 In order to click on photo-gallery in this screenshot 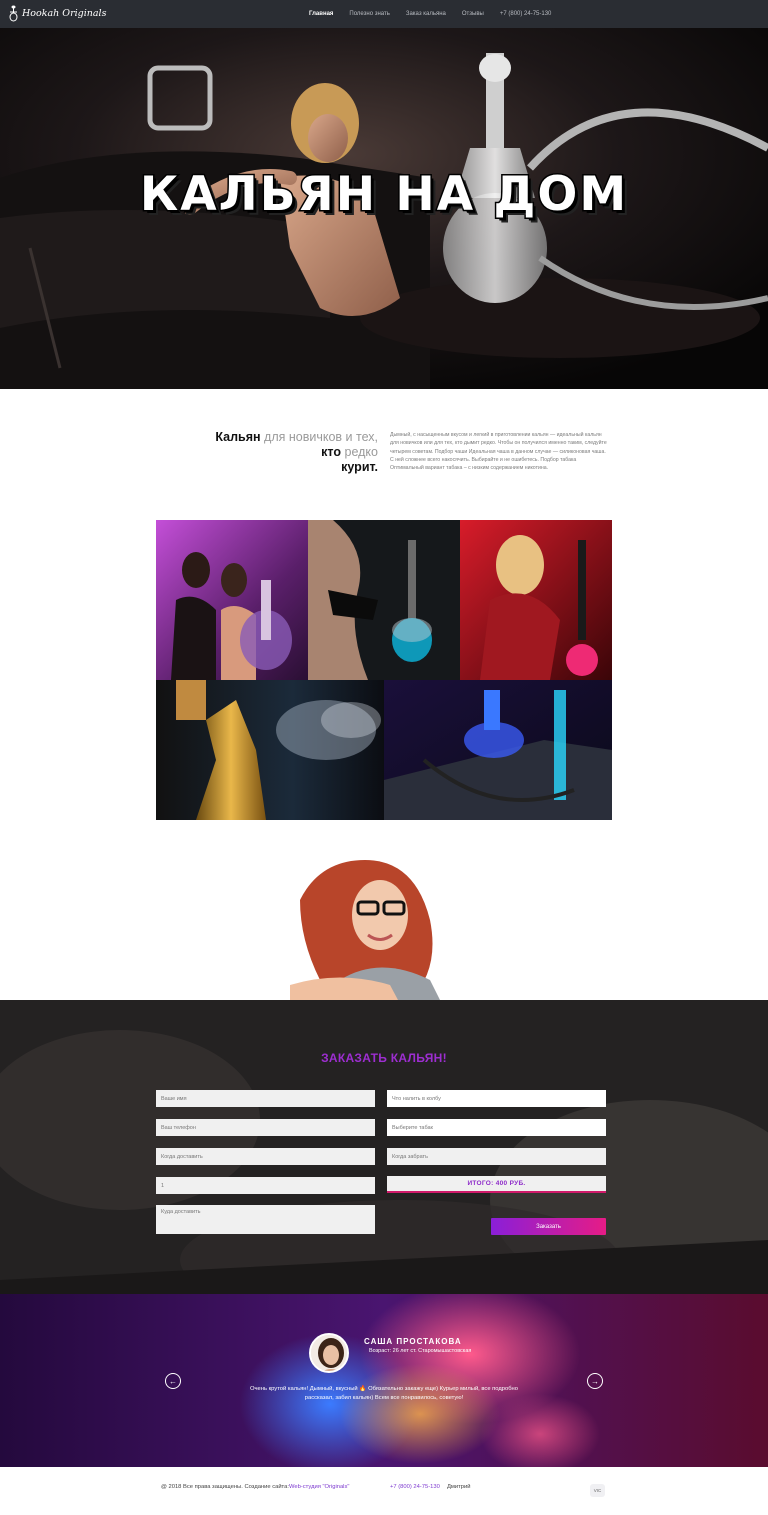, I will do `click(384, 670)`.